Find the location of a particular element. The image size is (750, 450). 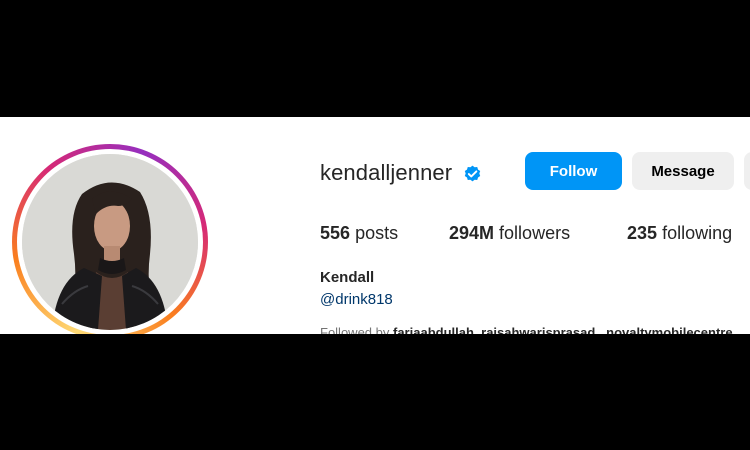

follow-button: Follow is located at coordinates (573, 171).